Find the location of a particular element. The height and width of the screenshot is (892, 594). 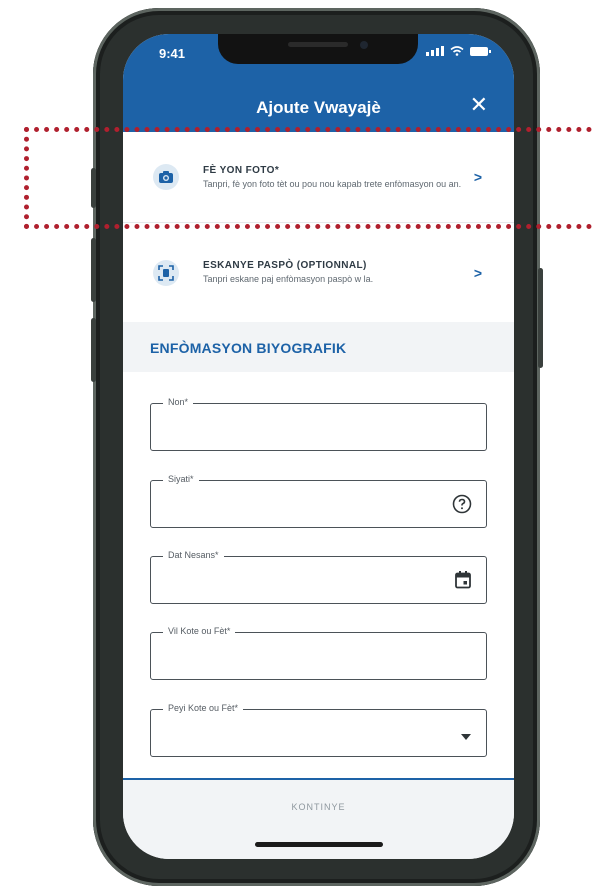

wifi-icon is located at coordinates (457, 51).